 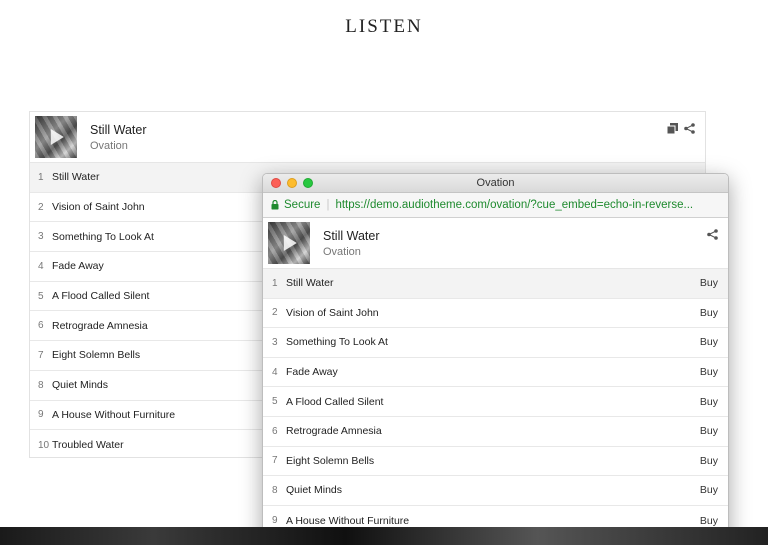 I want to click on track-row: 6 Retrograde Amnesia Buy, so click(x=495, y=432).